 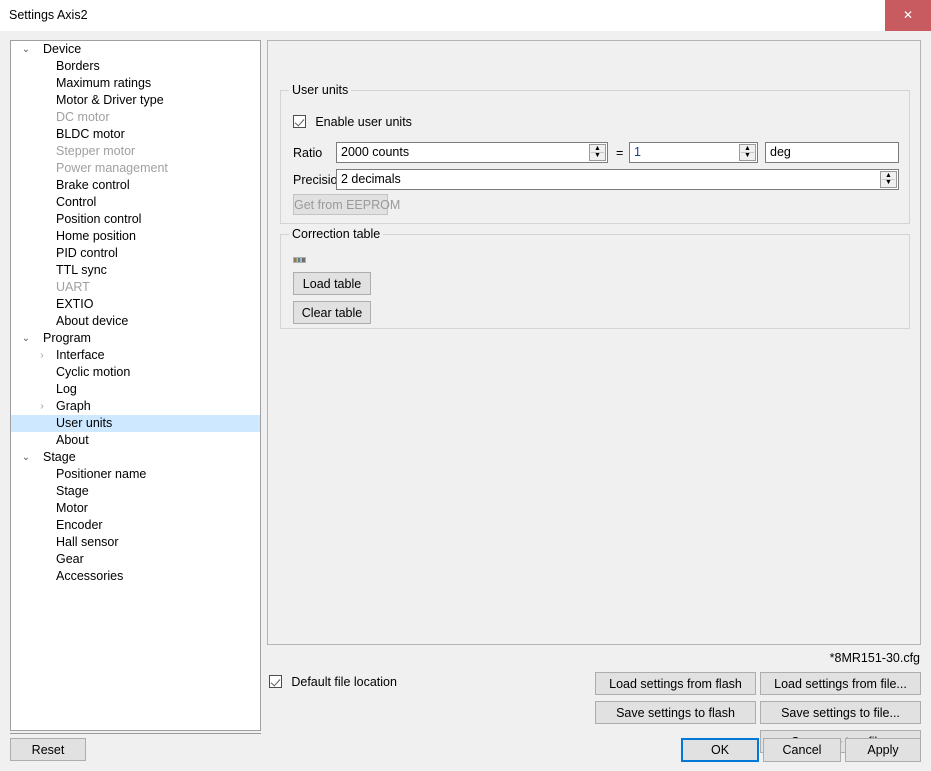 I want to click on tree-item-brake-control: Brake control, so click(x=135, y=185).